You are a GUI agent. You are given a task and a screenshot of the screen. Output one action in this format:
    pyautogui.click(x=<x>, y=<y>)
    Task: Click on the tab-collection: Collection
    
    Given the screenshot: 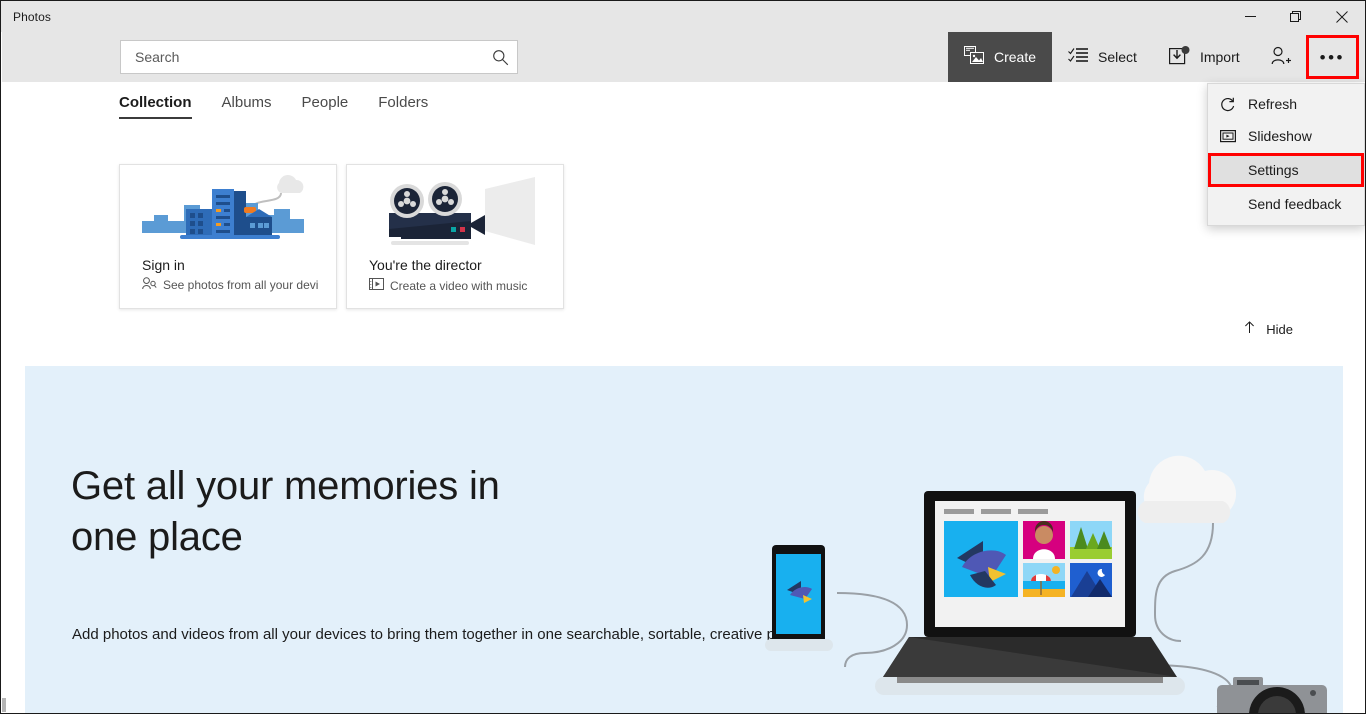 What is the action you would take?
    pyautogui.click(x=155, y=106)
    